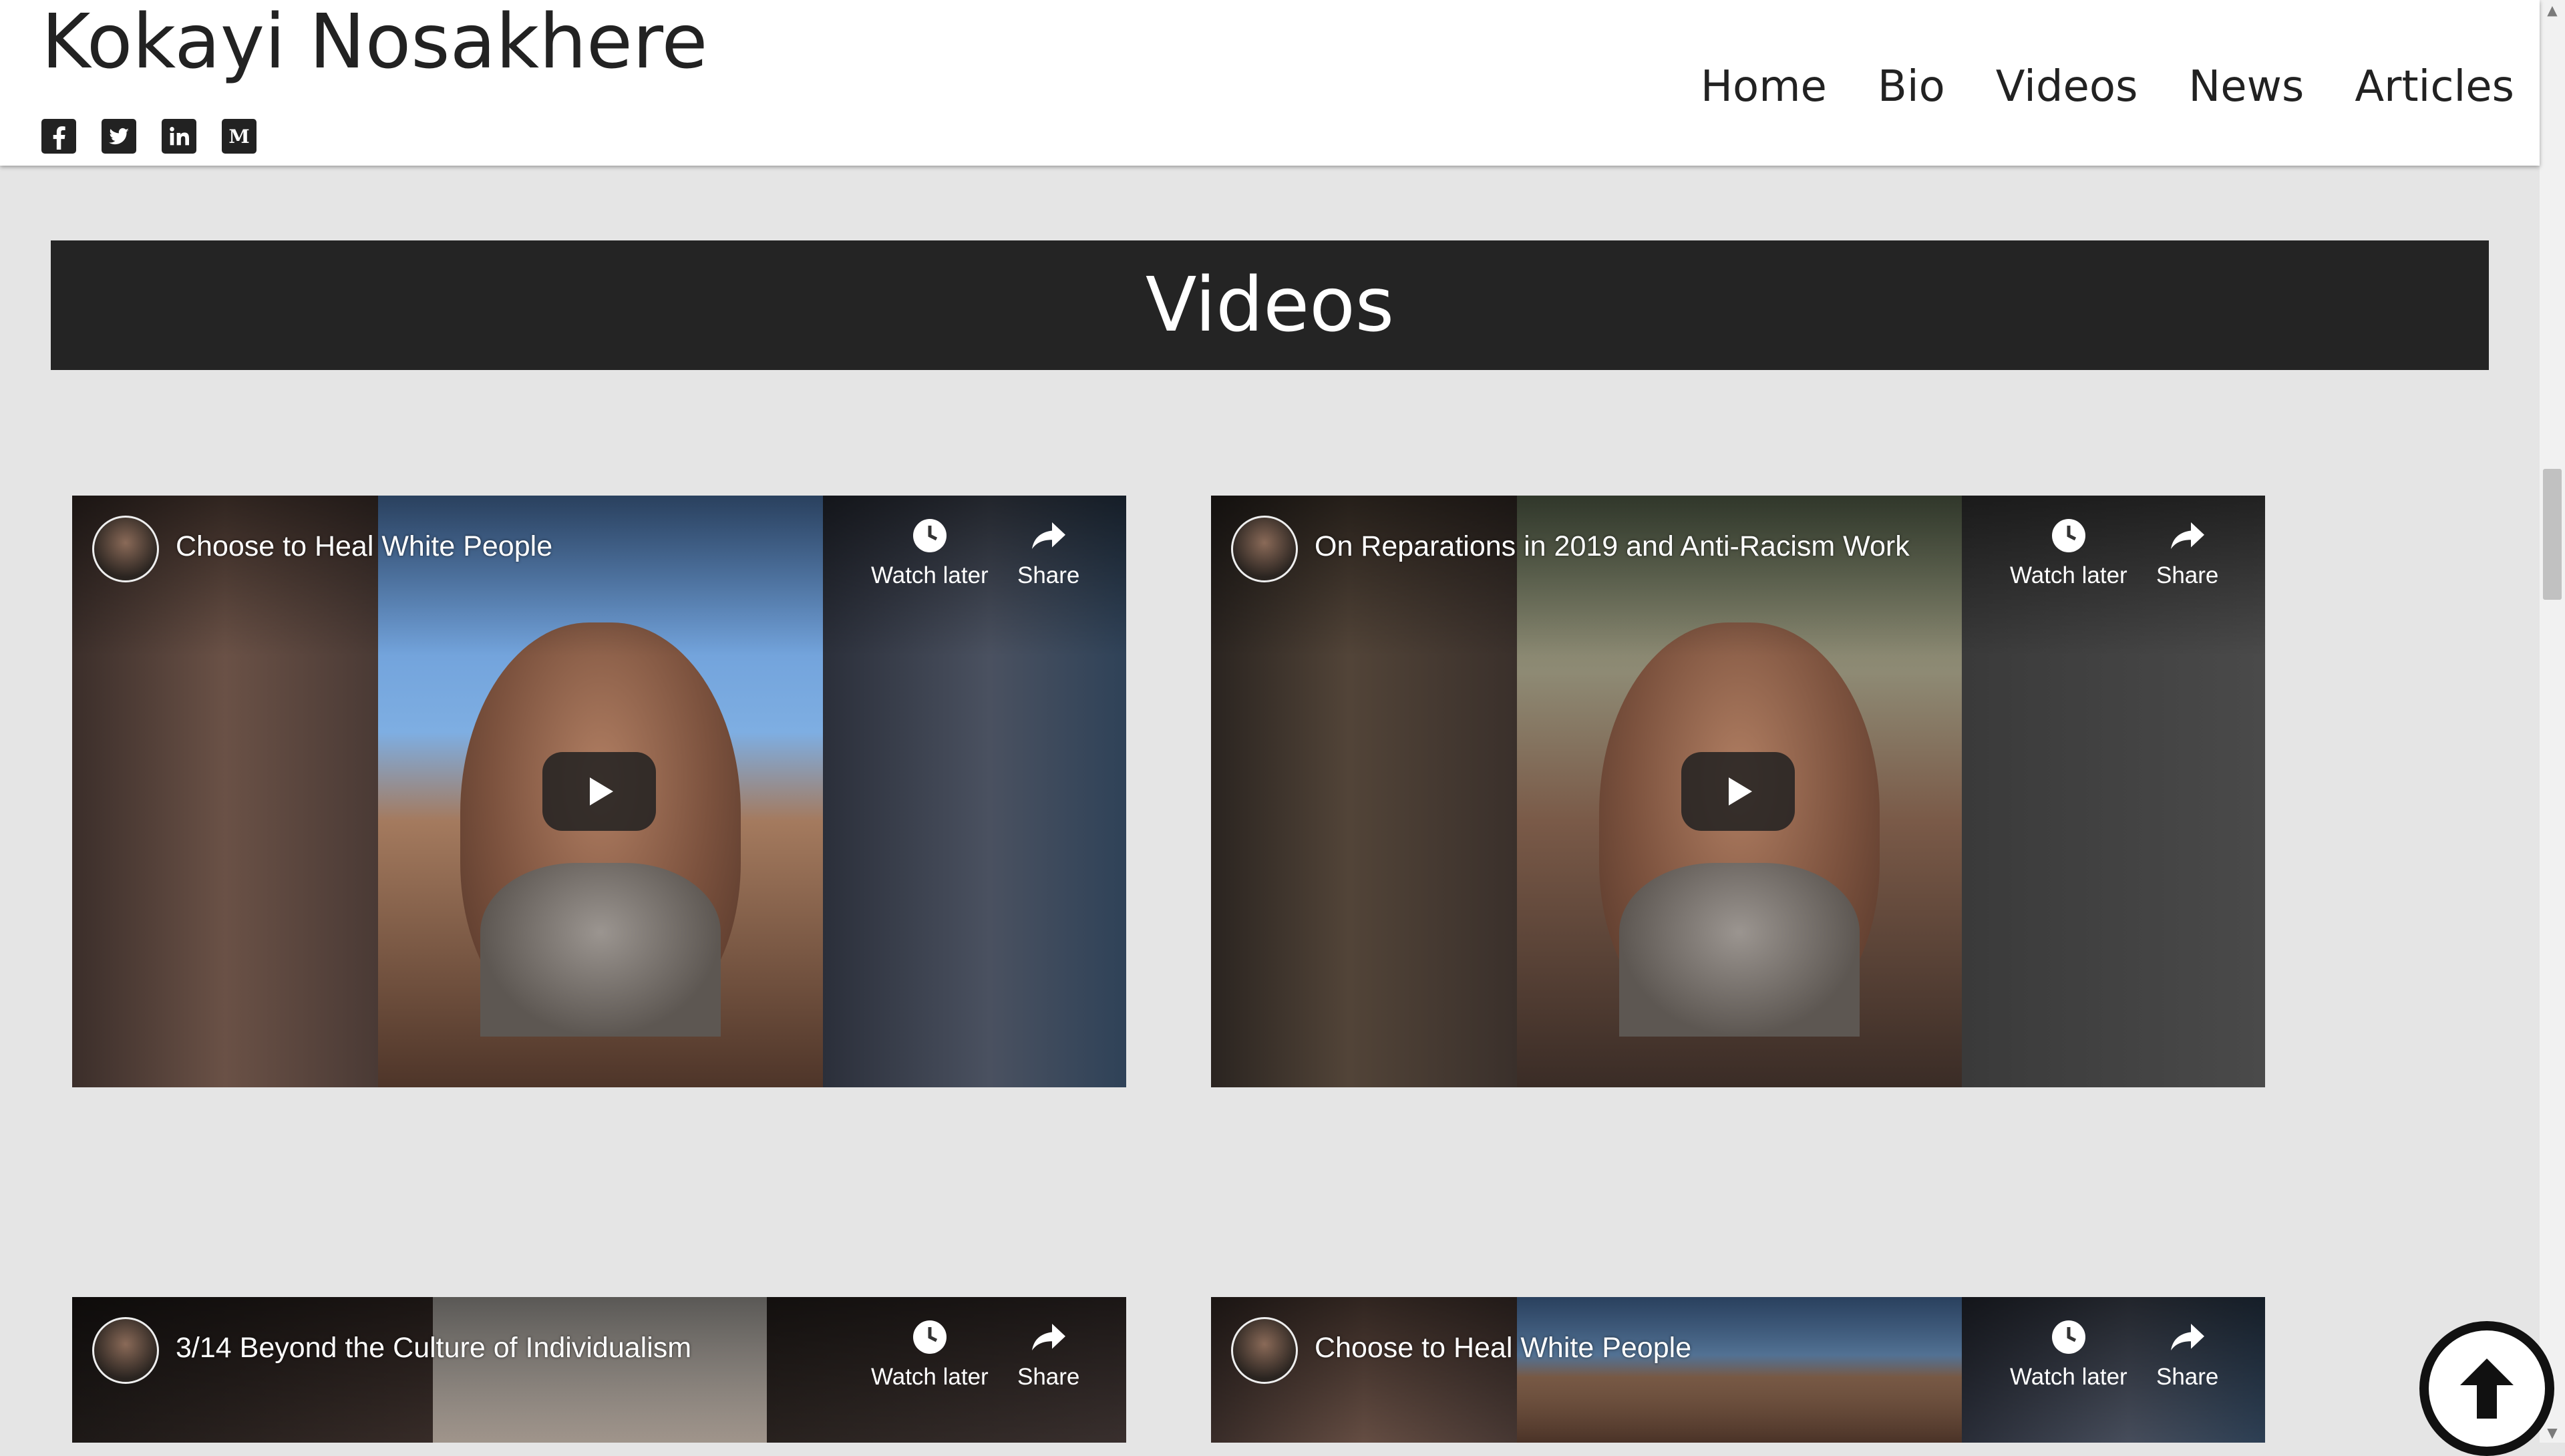 The height and width of the screenshot is (1456, 2565). Describe the element at coordinates (1911, 87) in the screenshot. I see `nav-bio: Bio` at that location.